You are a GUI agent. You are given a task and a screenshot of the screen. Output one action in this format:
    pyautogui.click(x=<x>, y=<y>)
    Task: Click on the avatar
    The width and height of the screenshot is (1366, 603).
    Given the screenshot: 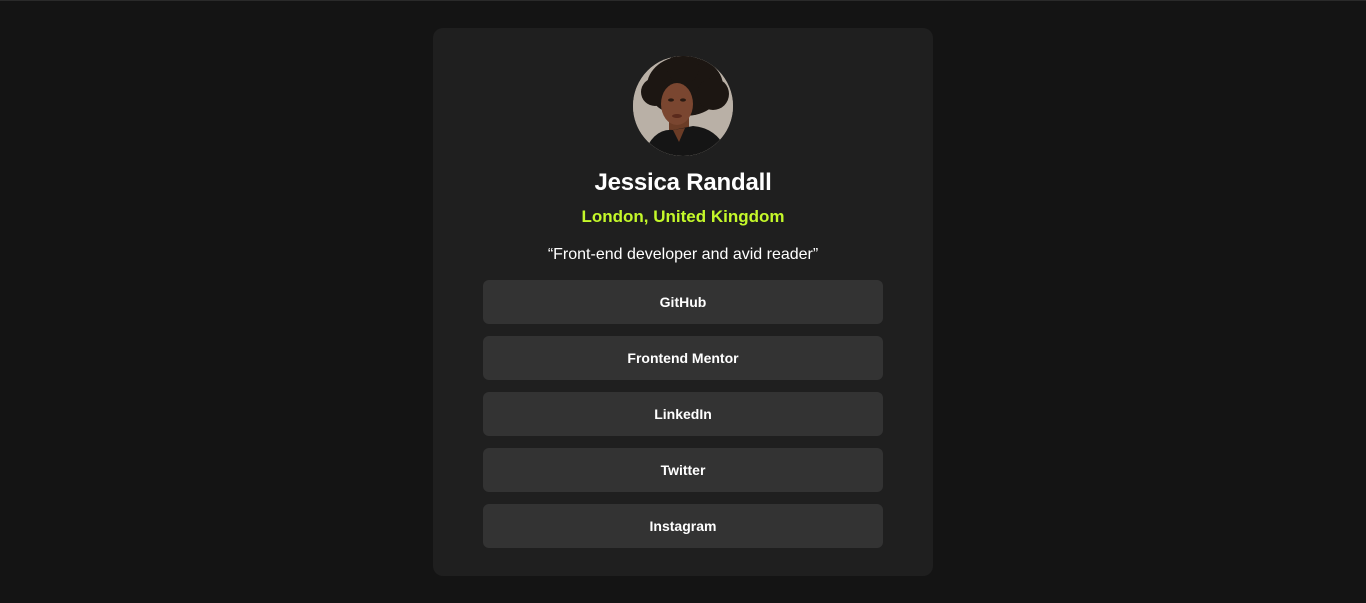 What is the action you would take?
    pyautogui.click(x=683, y=106)
    